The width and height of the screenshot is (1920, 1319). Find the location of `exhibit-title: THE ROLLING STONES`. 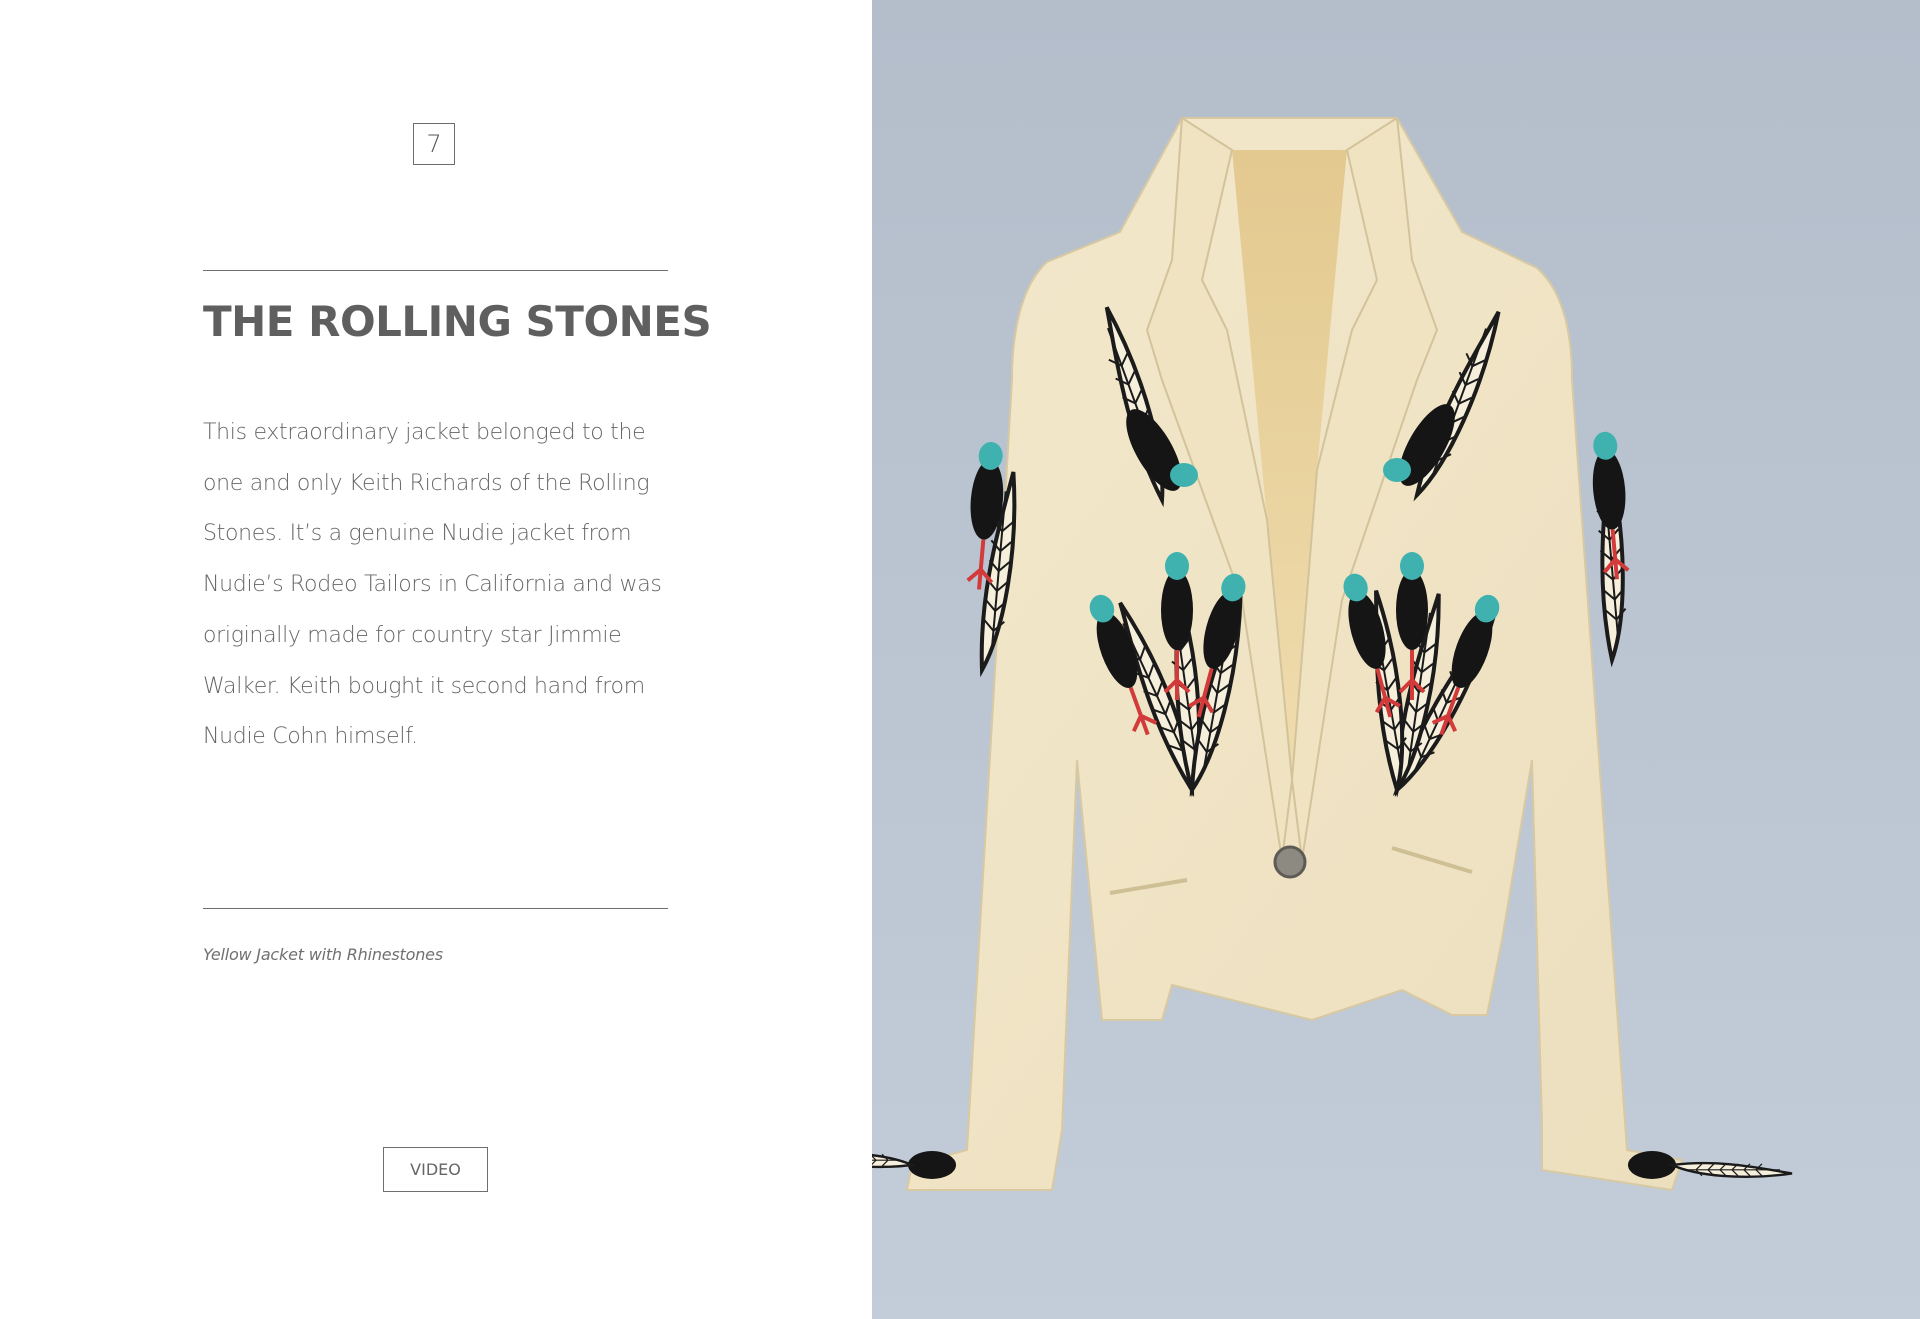

exhibit-title: THE ROLLING STONES is located at coordinates (457, 321).